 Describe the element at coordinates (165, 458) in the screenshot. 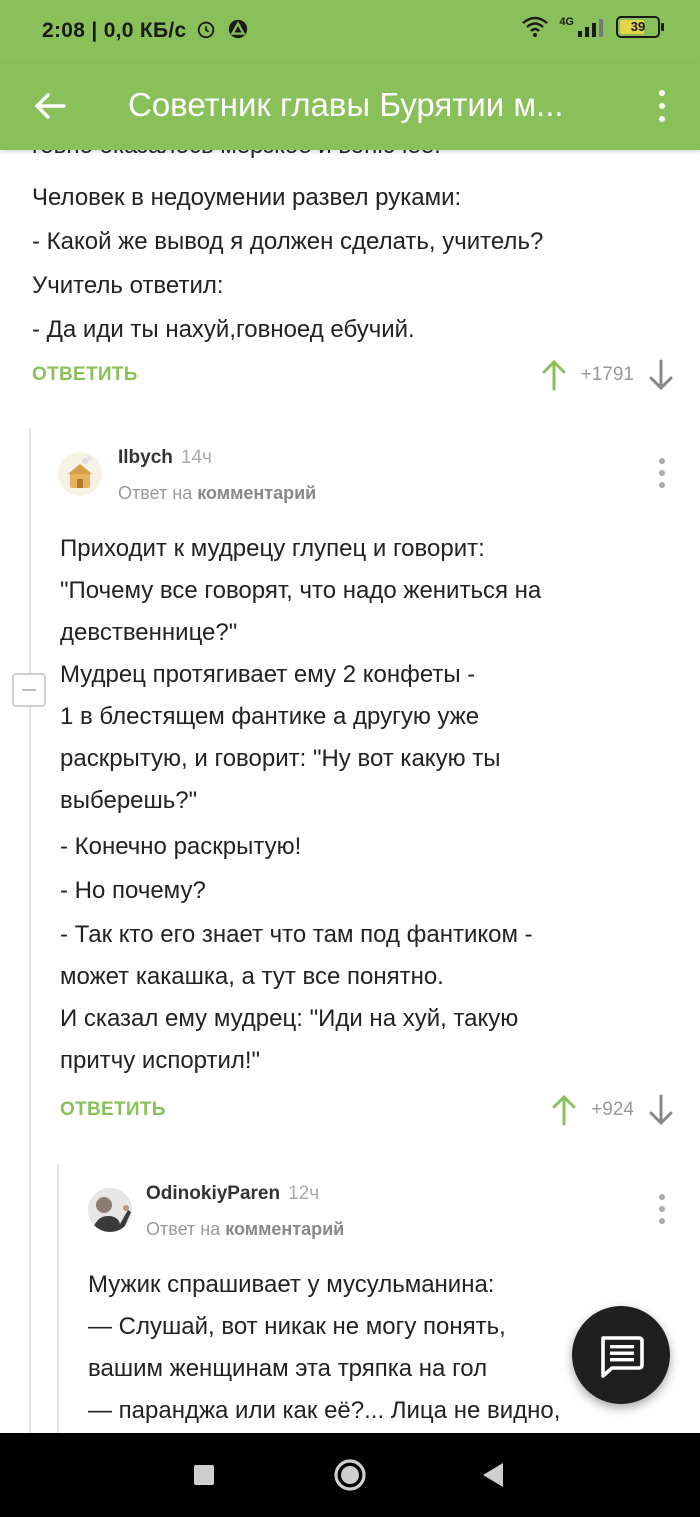

I see `comment-username: Ilbych 14ч` at that location.